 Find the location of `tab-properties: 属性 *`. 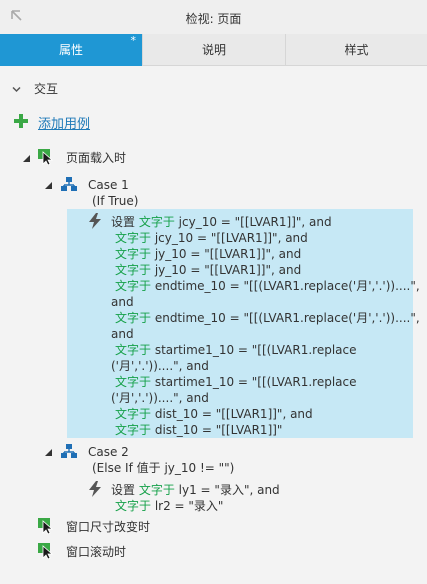

tab-properties: 属性 * is located at coordinates (71, 50).